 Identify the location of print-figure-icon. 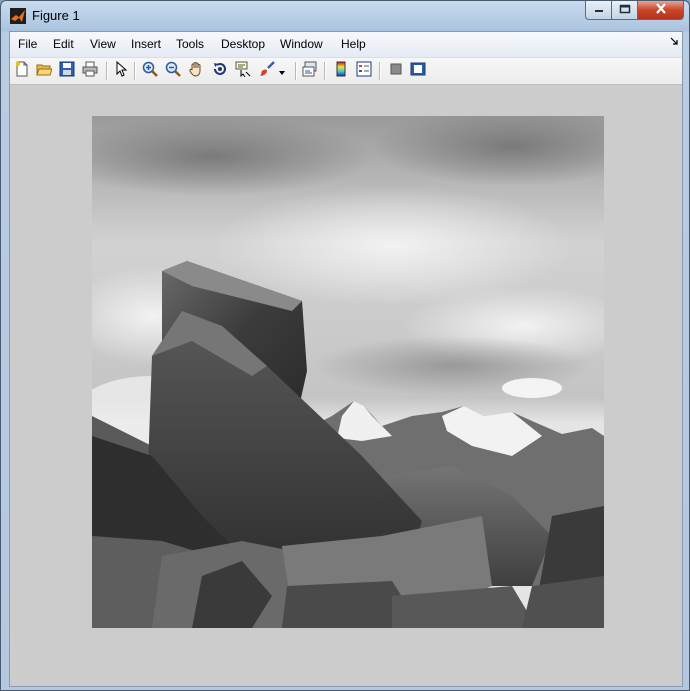
(90, 71).